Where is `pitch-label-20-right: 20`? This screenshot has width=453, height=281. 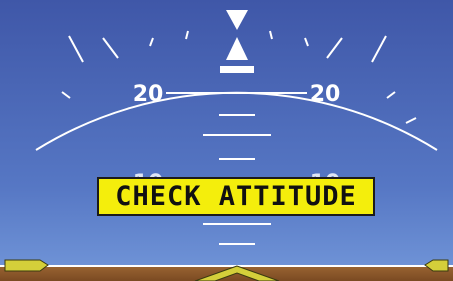
pitch-label-20-right: 20 is located at coordinates (325, 94).